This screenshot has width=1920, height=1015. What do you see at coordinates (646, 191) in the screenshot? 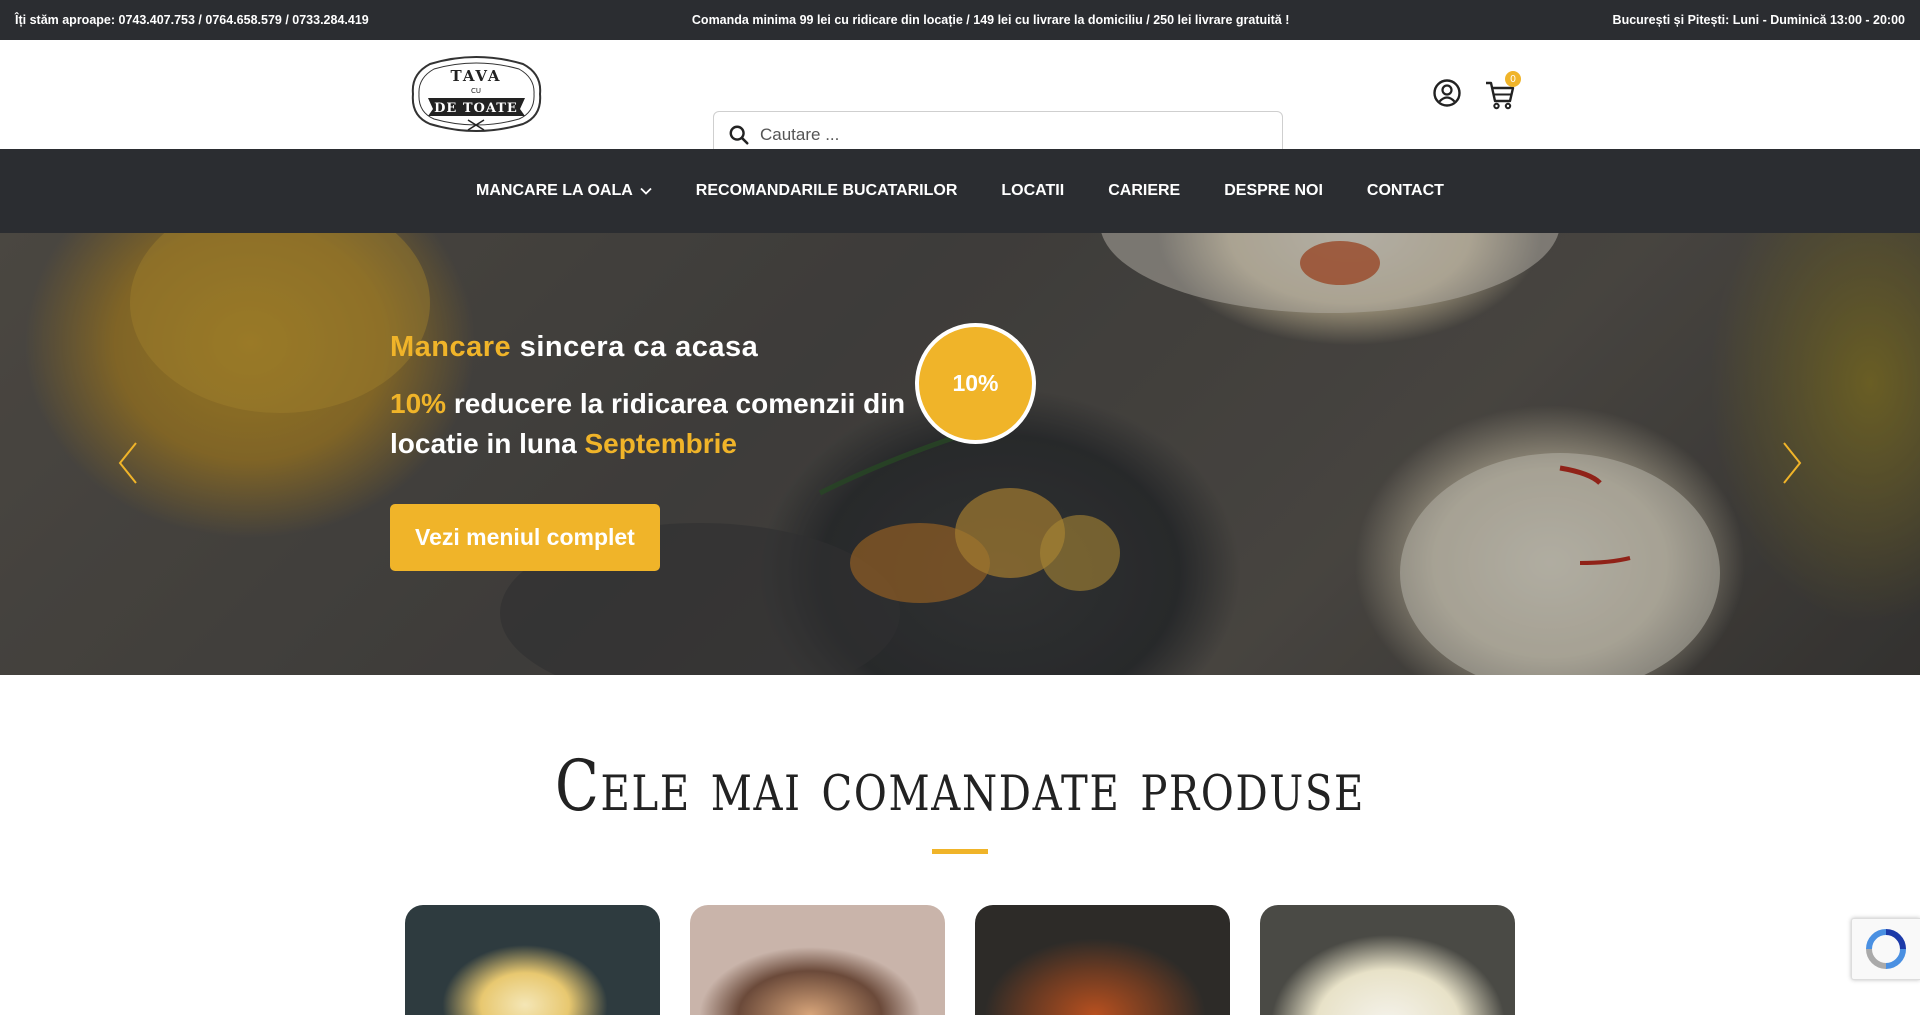
I see `chevron-down-icon` at bounding box center [646, 191].